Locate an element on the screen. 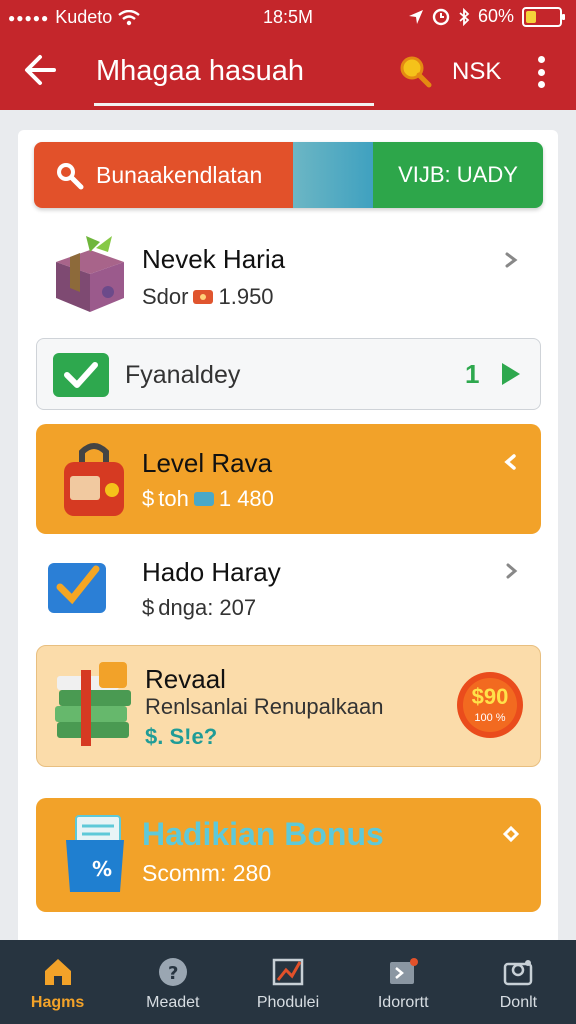 This screenshot has width=576, height=1024. home-icon is located at coordinates (57, 972).